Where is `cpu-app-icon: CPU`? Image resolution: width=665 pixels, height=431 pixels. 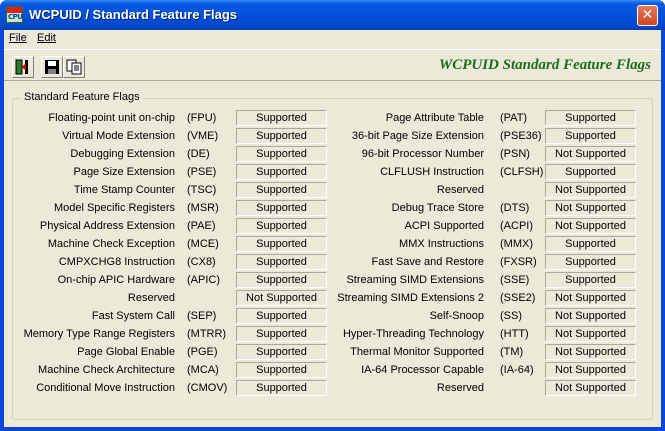
cpu-app-icon: CPU is located at coordinates (14, 14).